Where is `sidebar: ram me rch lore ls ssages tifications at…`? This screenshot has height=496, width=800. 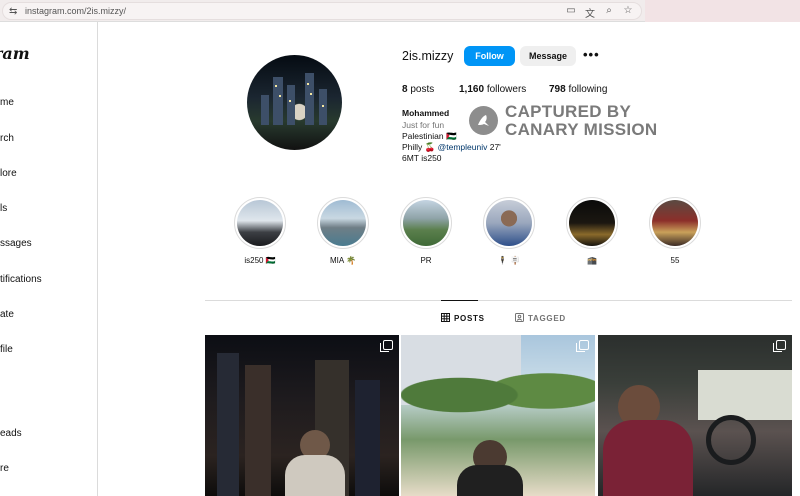
sidebar: ram me rch lore ls ssages tifications at… is located at coordinates (49, 259).